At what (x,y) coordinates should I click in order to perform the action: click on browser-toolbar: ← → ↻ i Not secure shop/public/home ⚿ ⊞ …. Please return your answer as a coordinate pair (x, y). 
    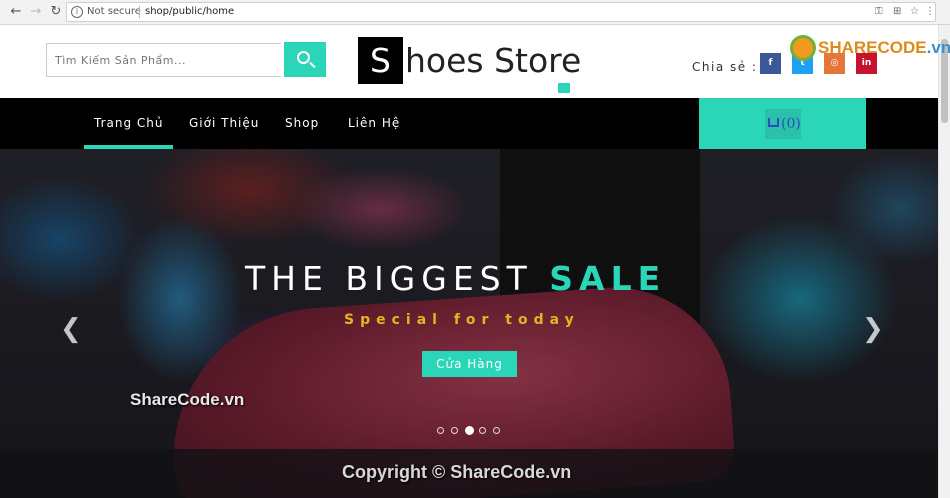
    Looking at the image, I should click on (475, 12).